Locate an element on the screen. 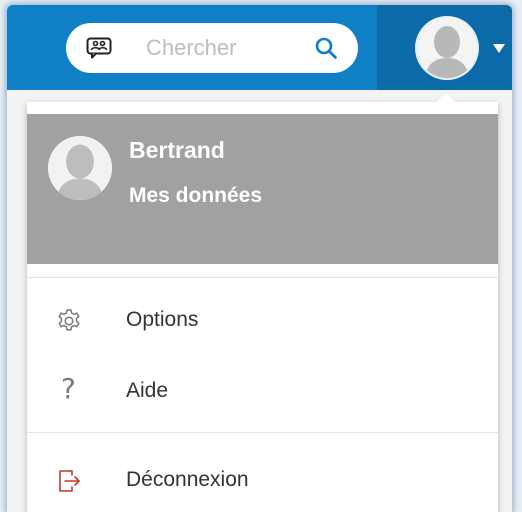 Image resolution: width=522 pixels, height=512 pixels. gear-icon is located at coordinates (69, 320).